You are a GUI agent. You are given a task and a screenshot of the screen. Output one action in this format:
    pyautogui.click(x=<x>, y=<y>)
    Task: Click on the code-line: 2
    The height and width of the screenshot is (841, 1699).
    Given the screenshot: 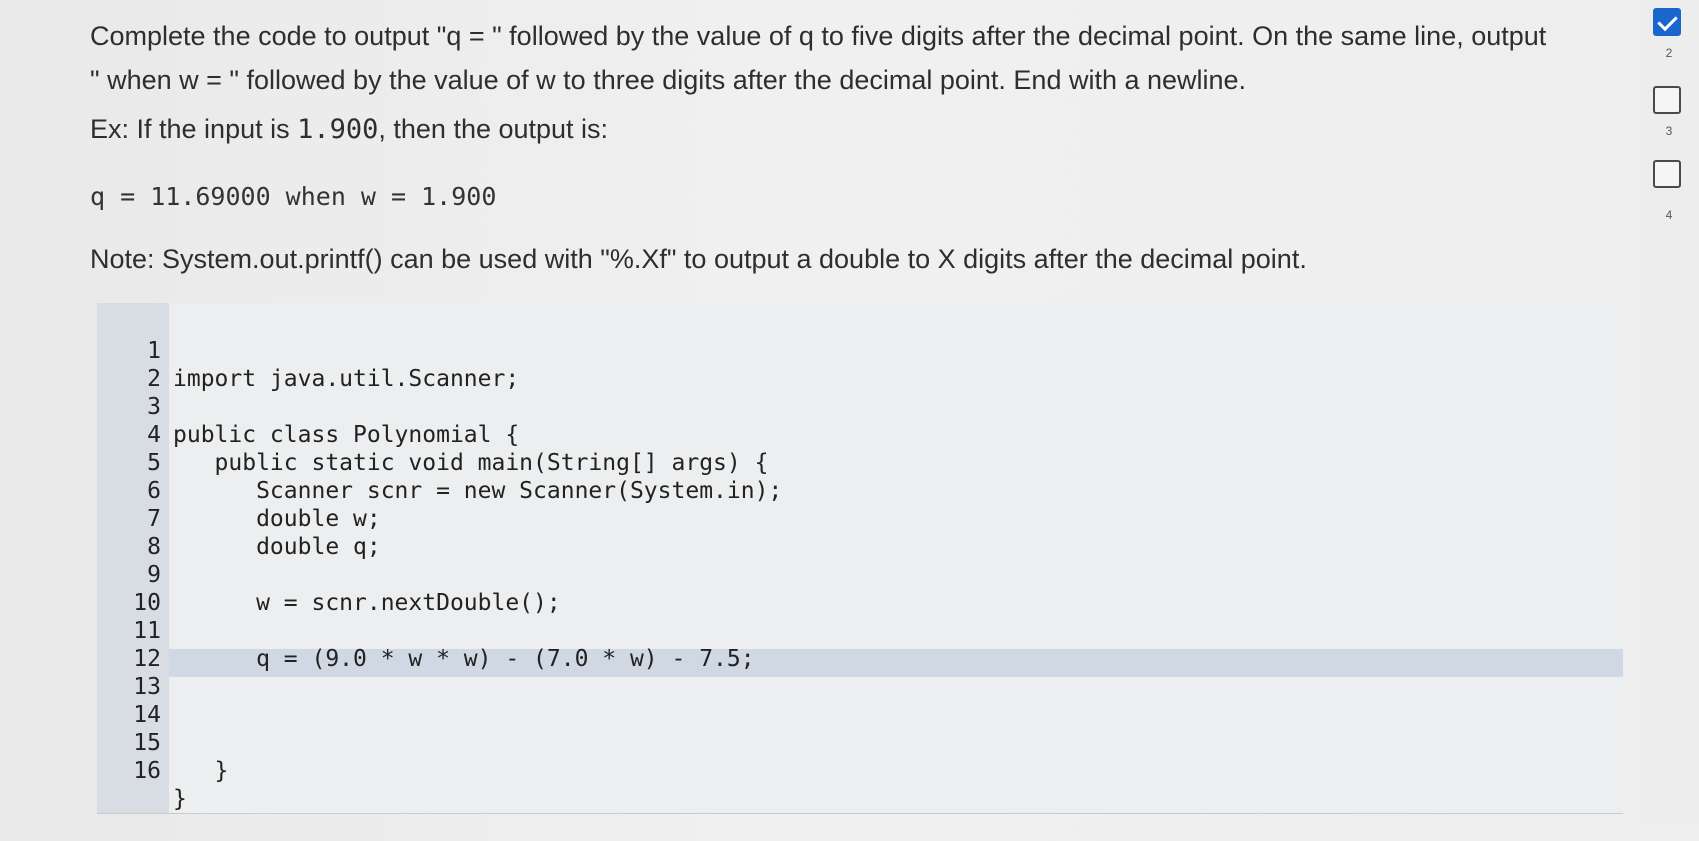 What is the action you would take?
    pyautogui.click(x=860, y=364)
    